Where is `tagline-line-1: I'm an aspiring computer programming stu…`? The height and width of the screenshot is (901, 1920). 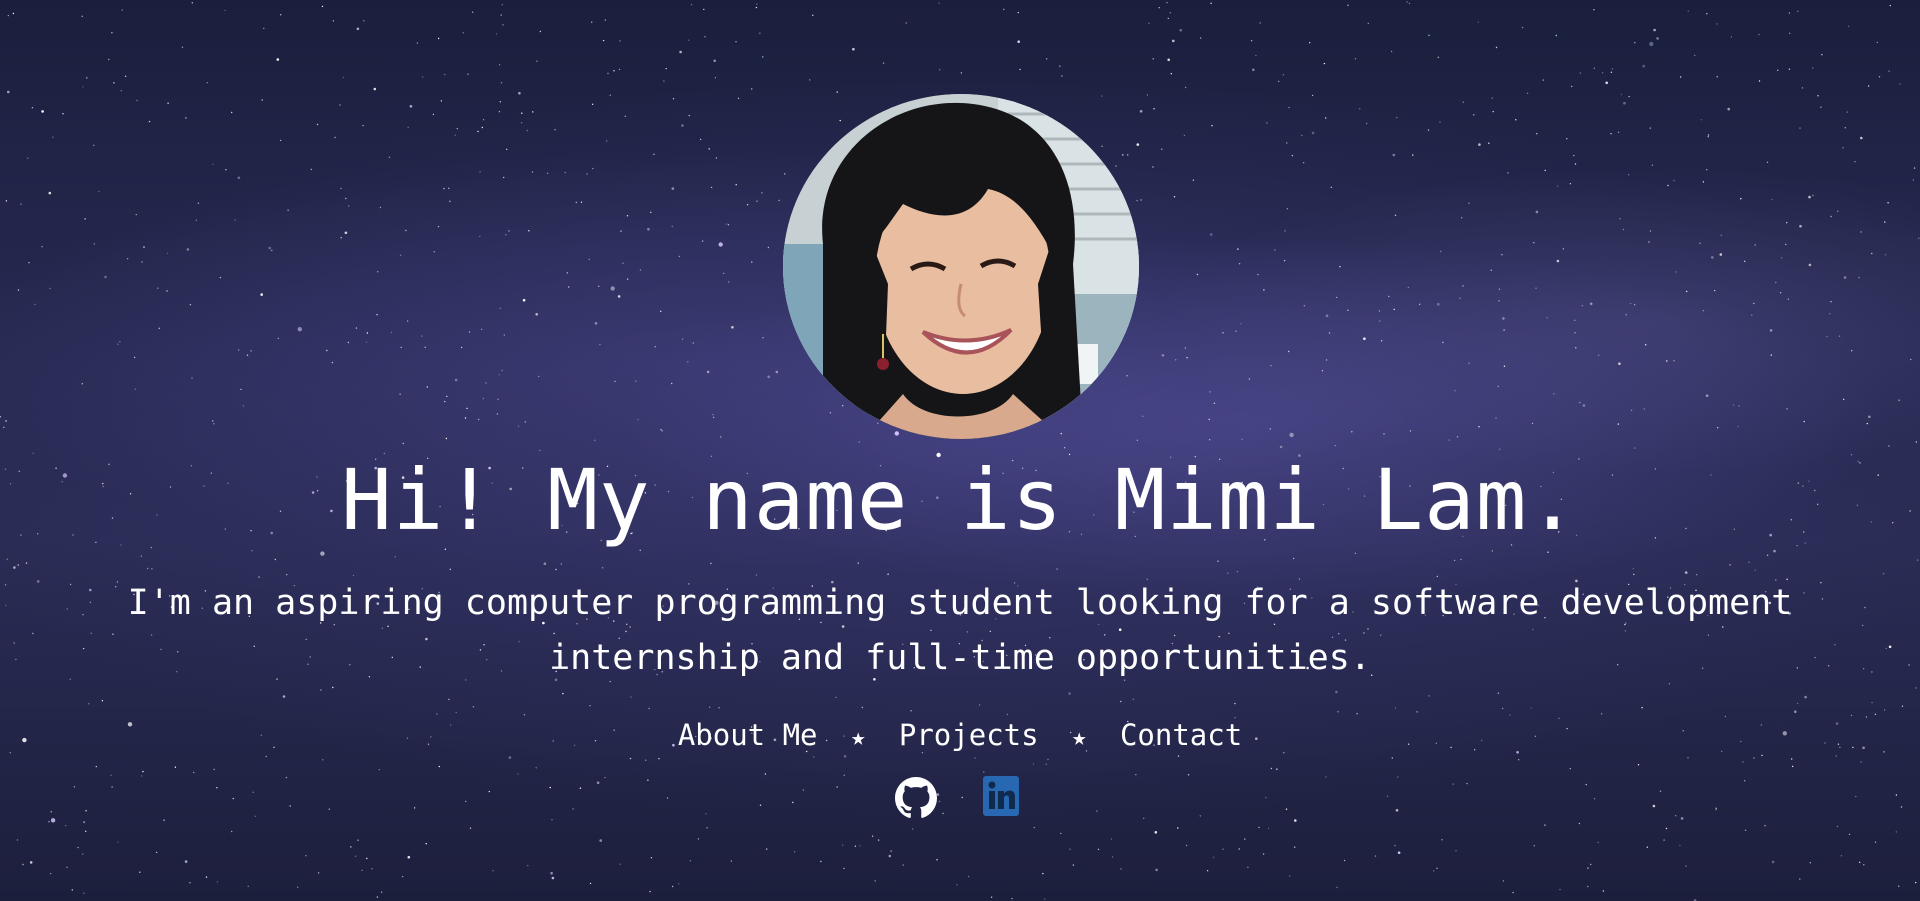 tagline-line-1: I'm an aspiring computer programming stu… is located at coordinates (960, 603).